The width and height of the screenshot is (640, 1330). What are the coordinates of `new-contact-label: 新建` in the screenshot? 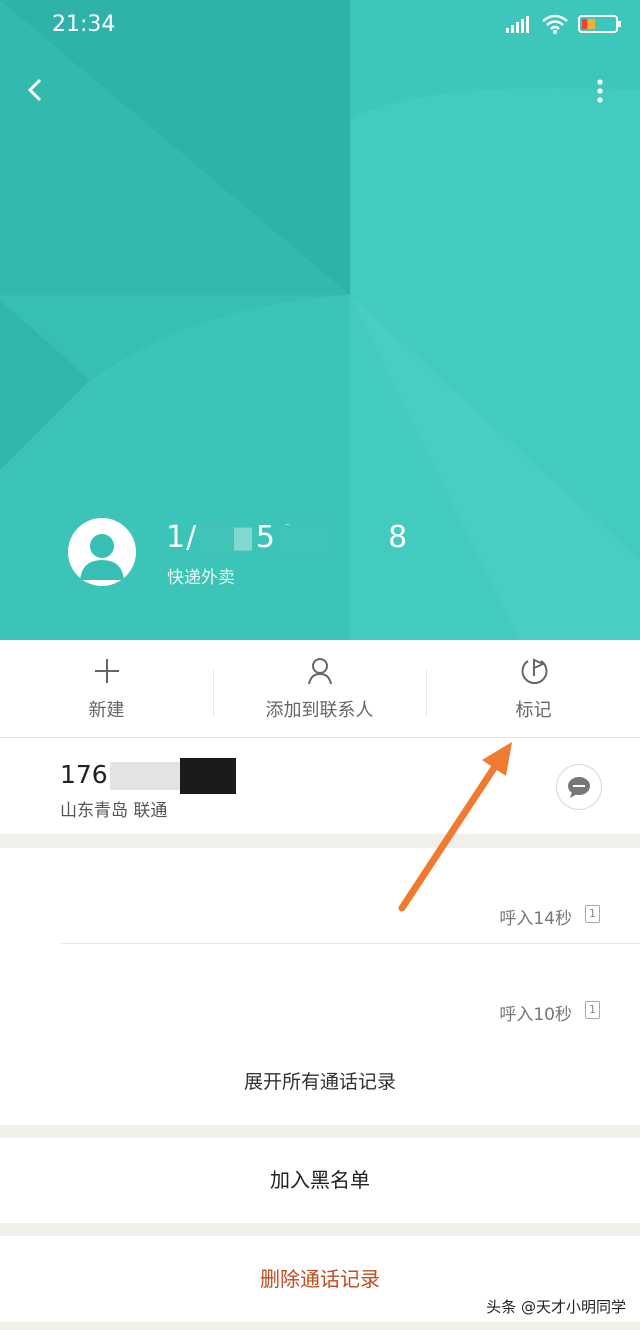 It's located at (106, 710).